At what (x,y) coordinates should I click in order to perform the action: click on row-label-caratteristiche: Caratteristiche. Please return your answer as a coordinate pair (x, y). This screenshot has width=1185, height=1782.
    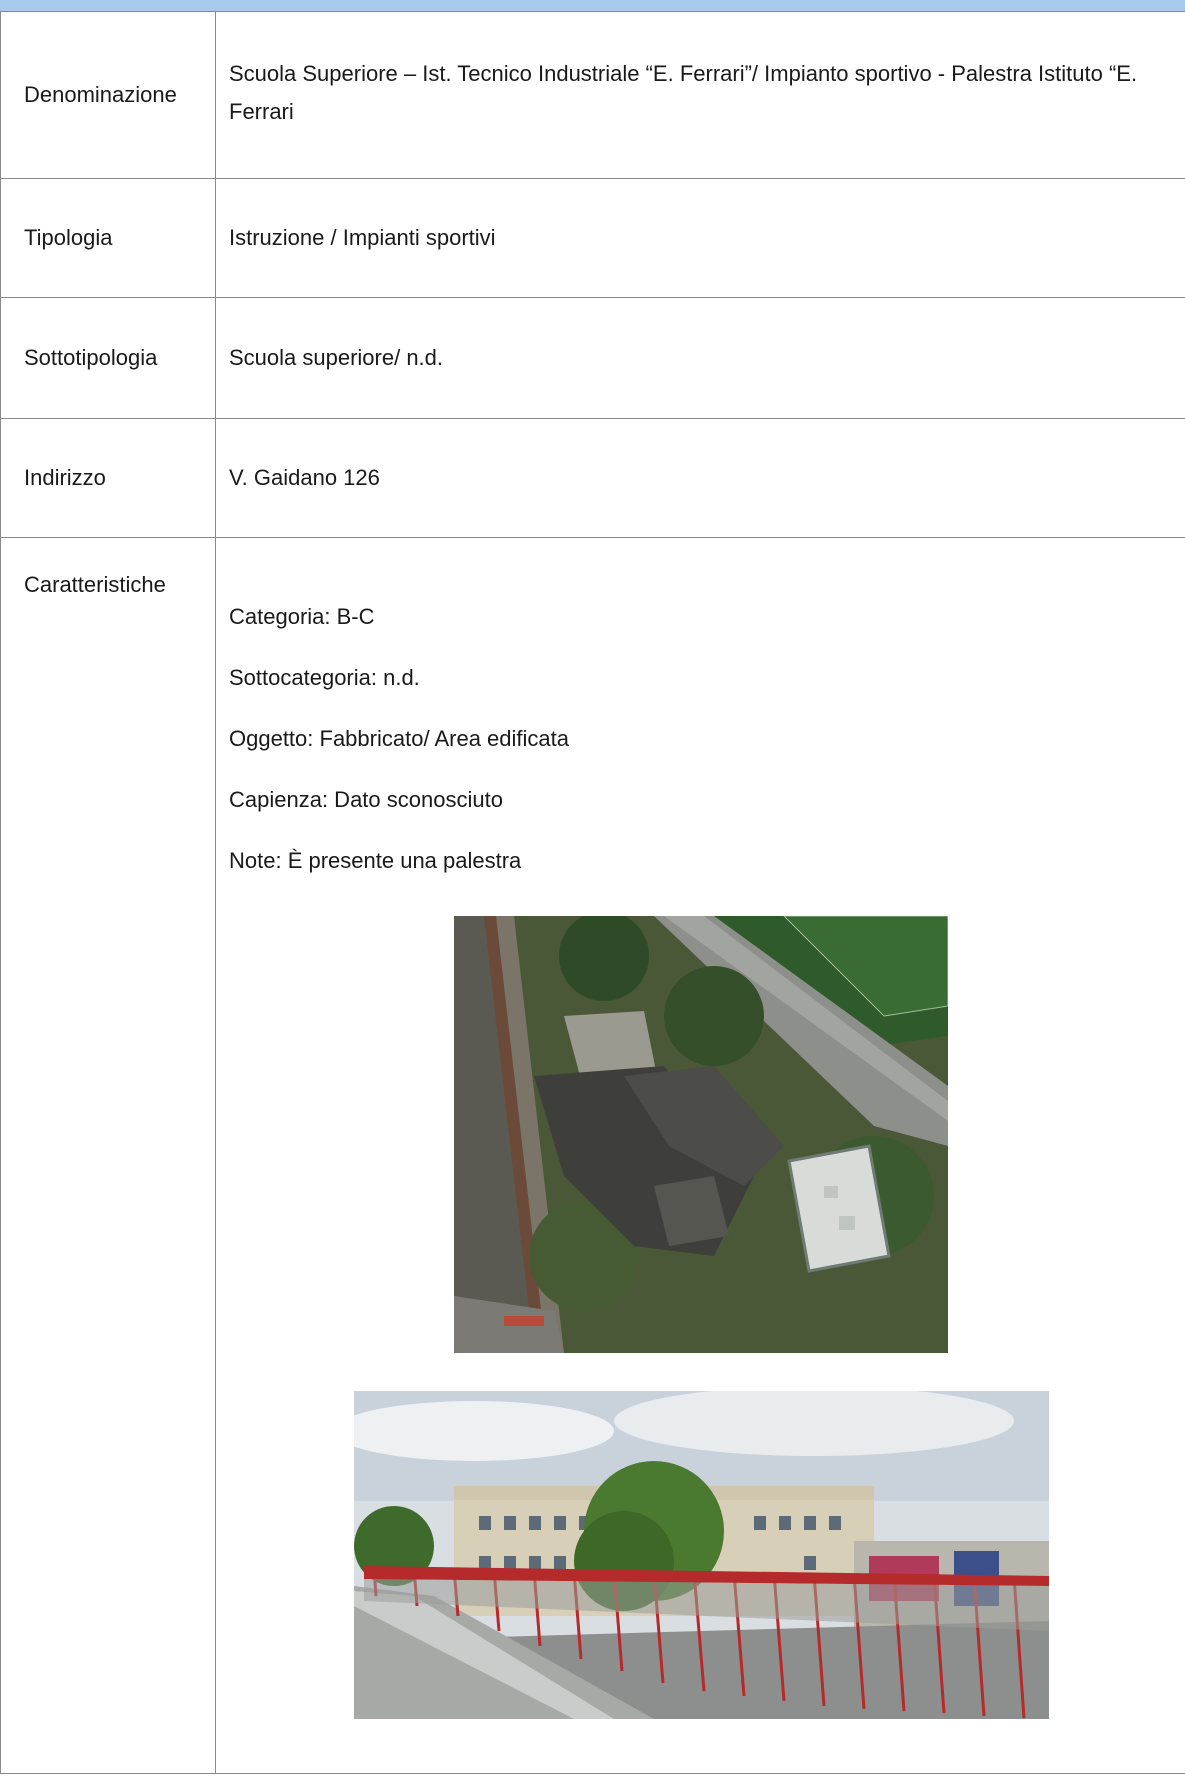
    Looking at the image, I should click on (108, 1155).